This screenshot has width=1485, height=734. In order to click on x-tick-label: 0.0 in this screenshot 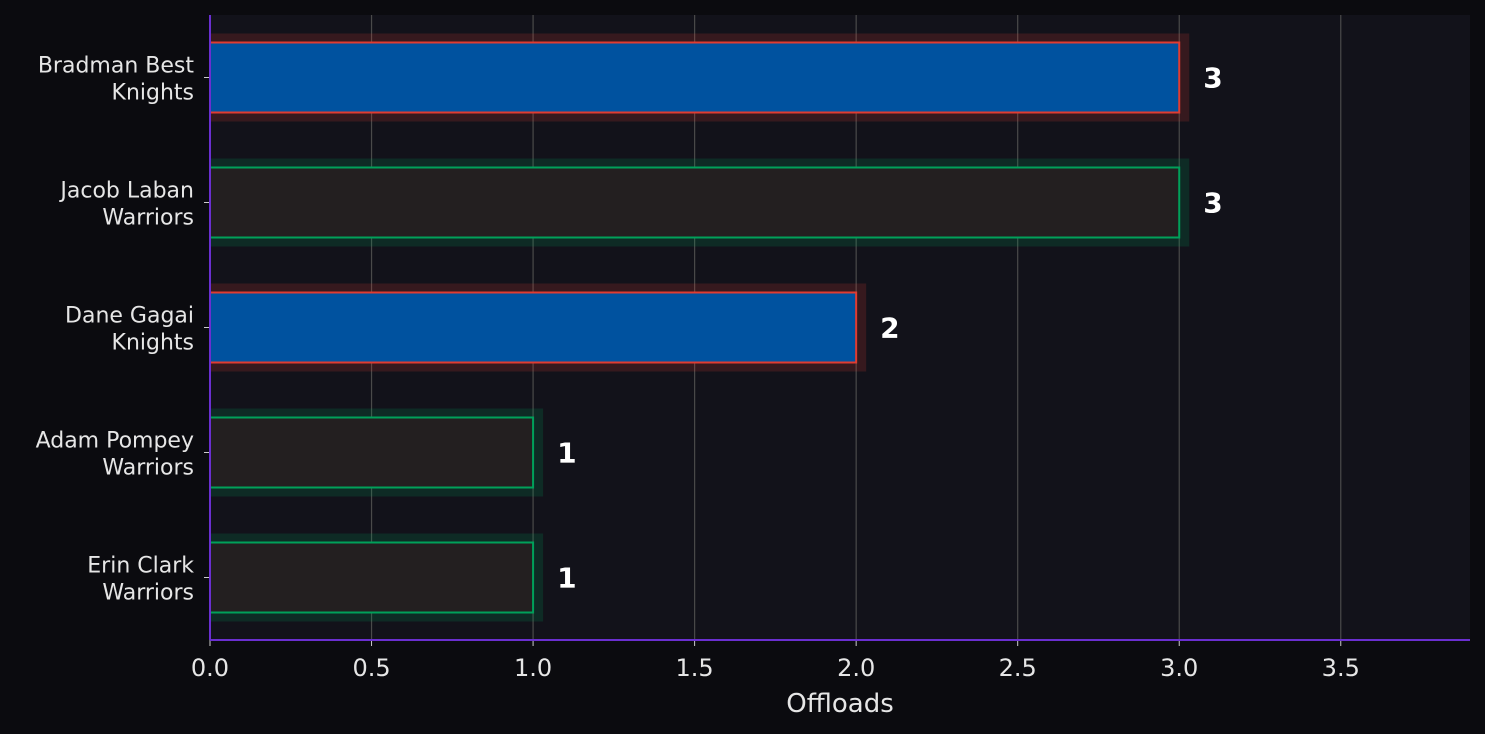, I will do `click(210, 668)`.